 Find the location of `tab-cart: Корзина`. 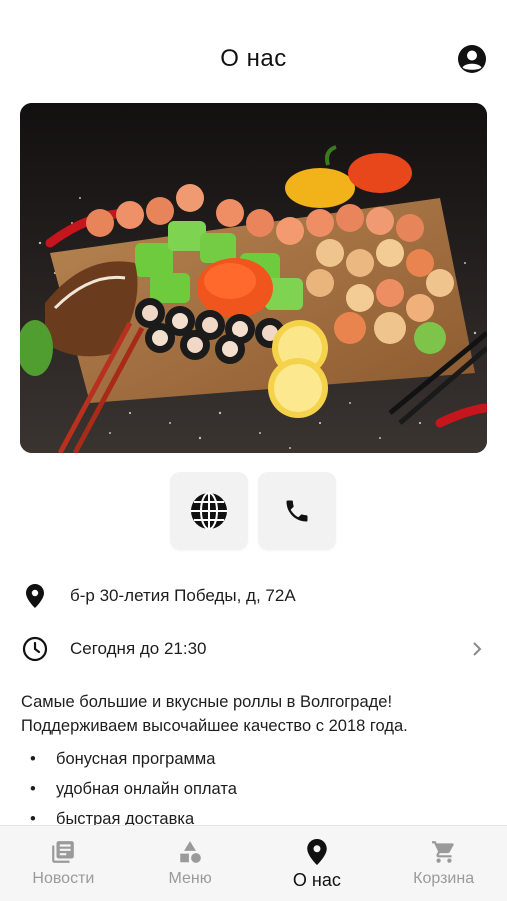

tab-cart: Корзина is located at coordinates (443, 863).